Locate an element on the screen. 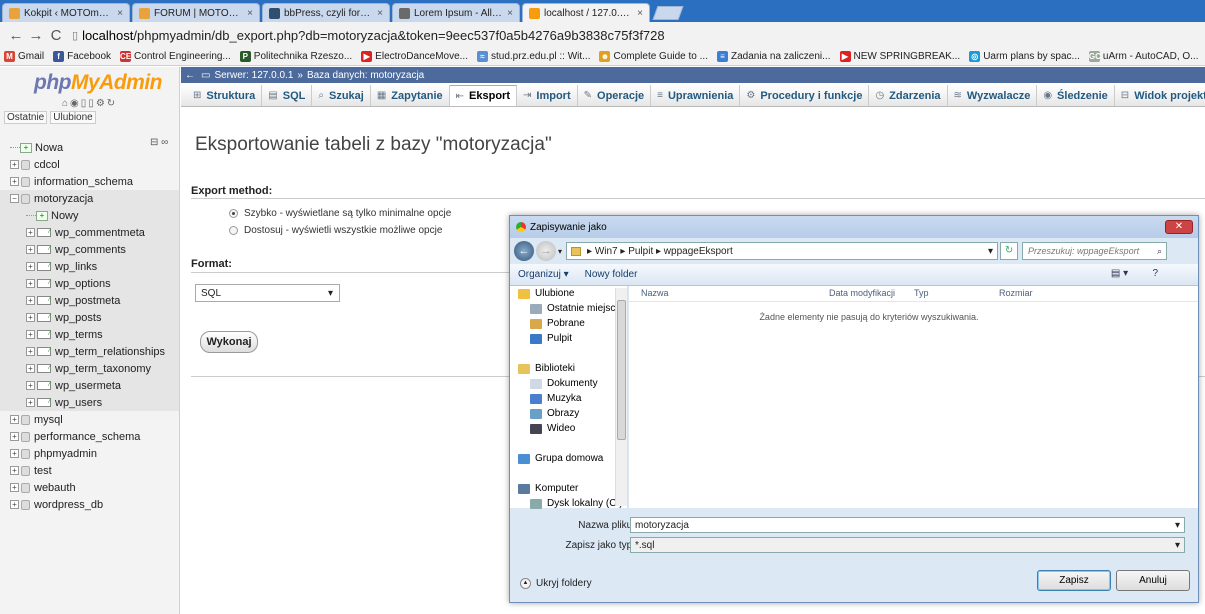 The height and width of the screenshot is (614, 1205). tab-szukaj: ⌕ Szukaj is located at coordinates (341, 95).